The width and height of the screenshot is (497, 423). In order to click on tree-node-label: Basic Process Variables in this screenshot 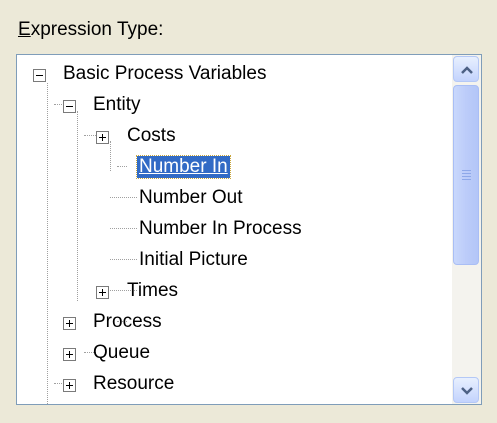, I will do `click(164, 74)`.